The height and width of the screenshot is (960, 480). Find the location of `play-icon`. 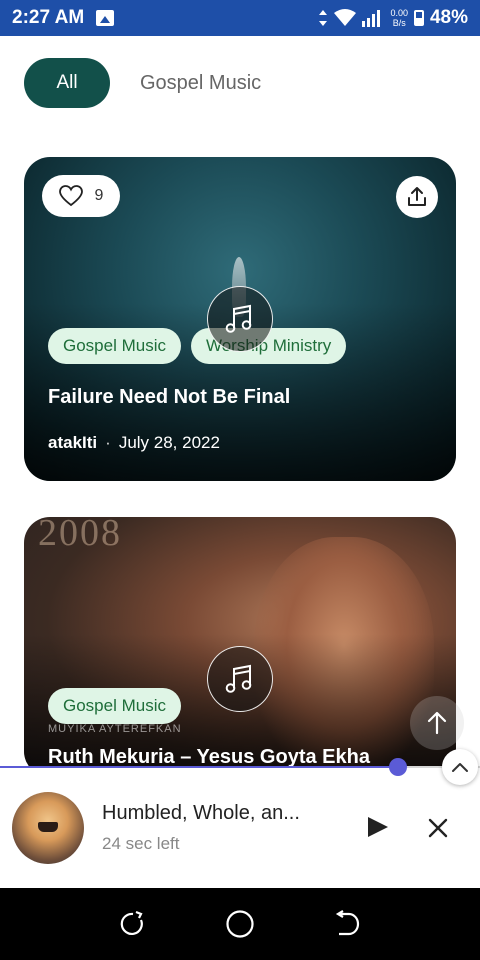

play-icon is located at coordinates (378, 827).